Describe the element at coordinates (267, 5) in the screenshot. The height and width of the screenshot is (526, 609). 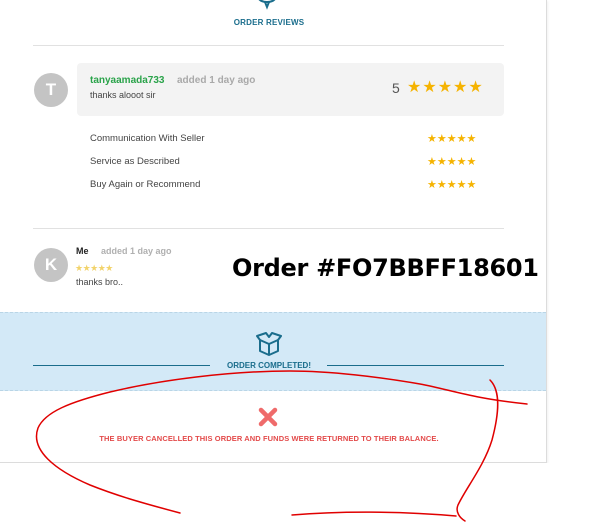
I see `speech-bubble-icon` at that location.